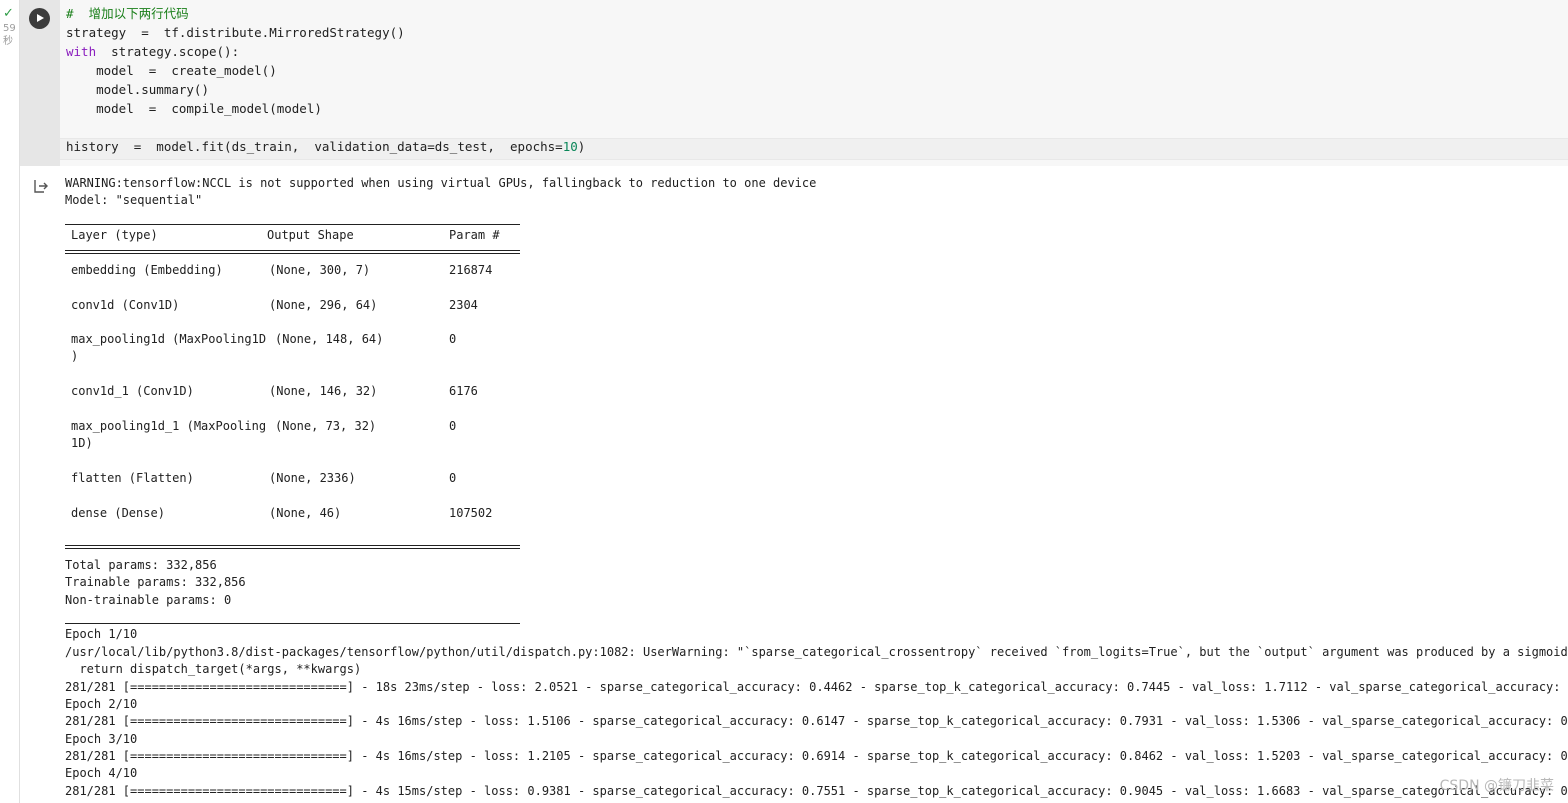 The width and height of the screenshot is (1568, 803). What do you see at coordinates (581, 146) in the screenshot?
I see `code-line-8-post: )` at bounding box center [581, 146].